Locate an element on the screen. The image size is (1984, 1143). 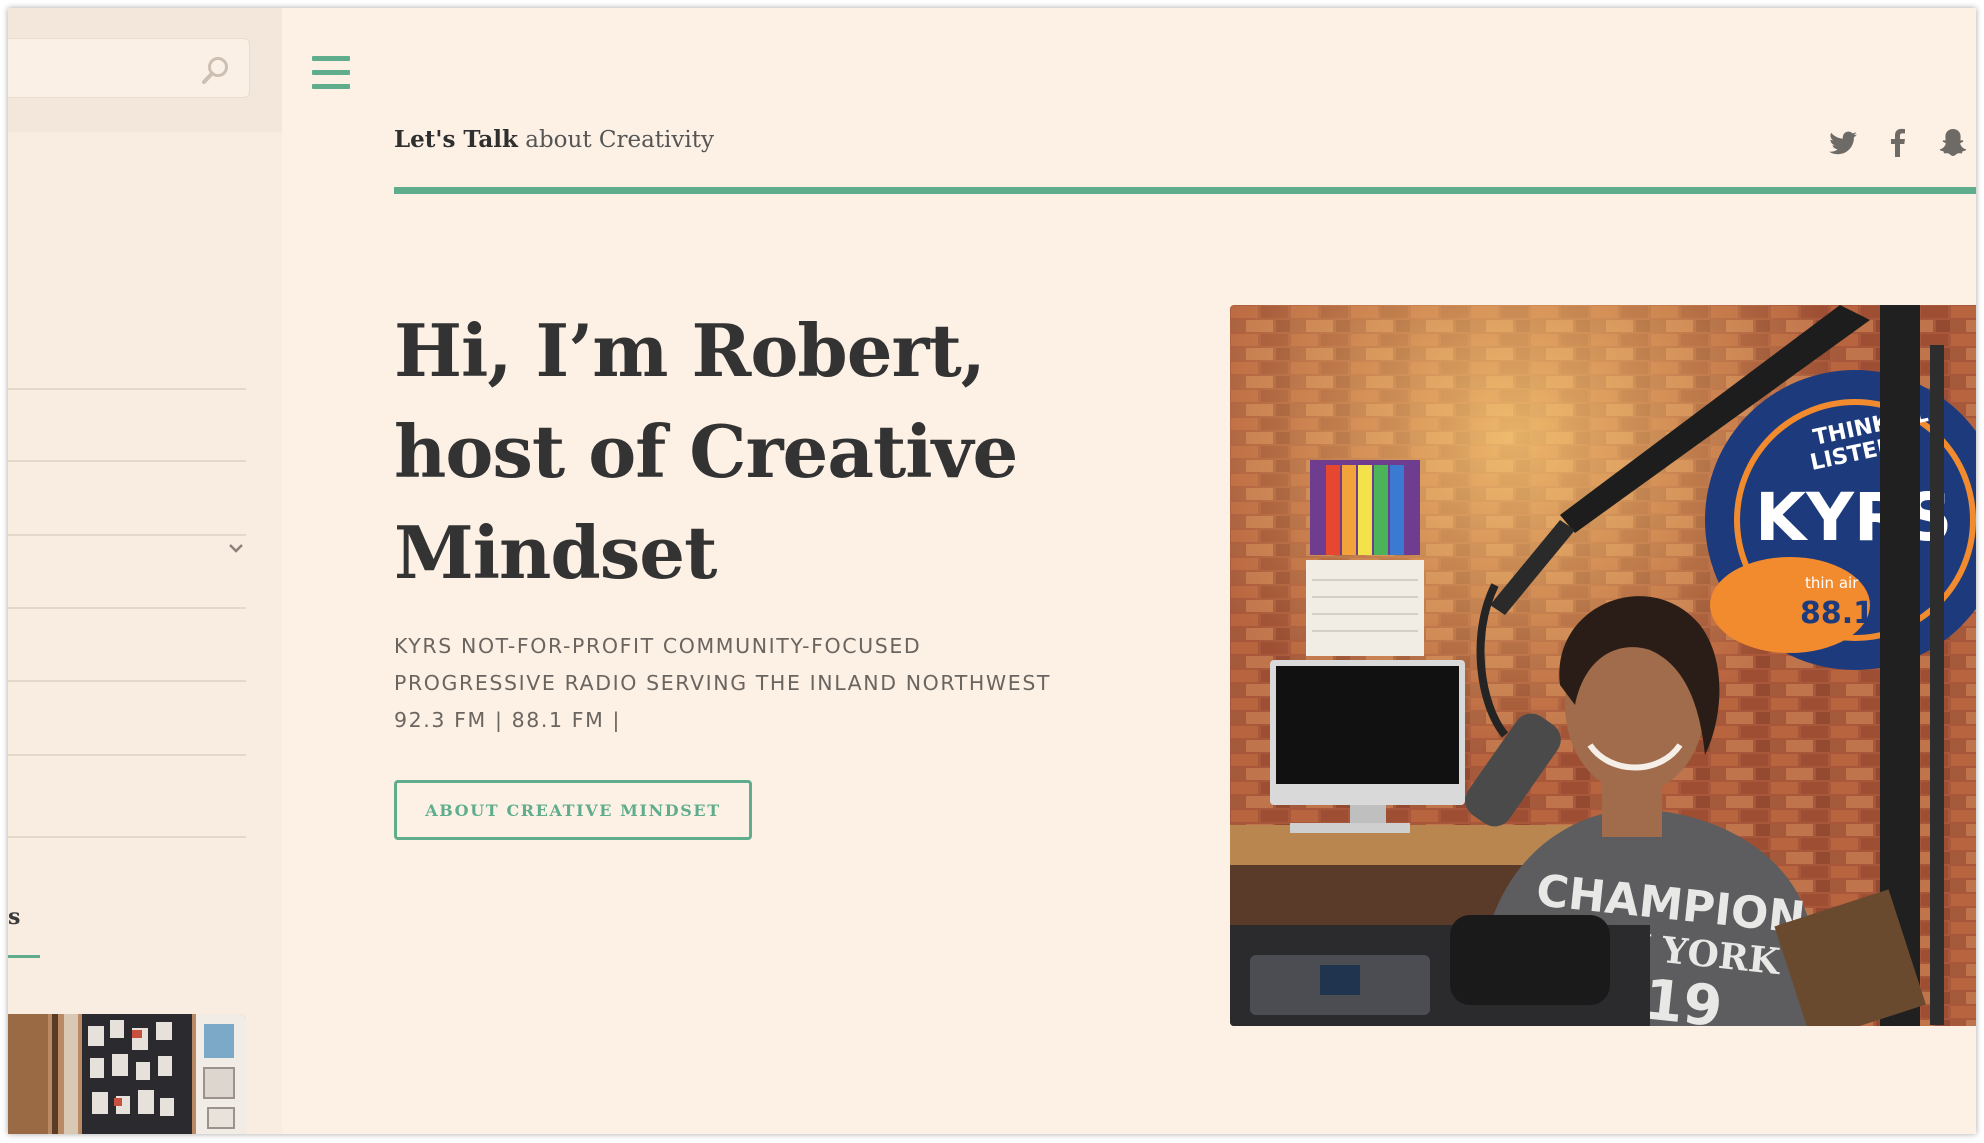
hero-title-line: Hi, I’m Robert, is located at coordinates (690, 350).